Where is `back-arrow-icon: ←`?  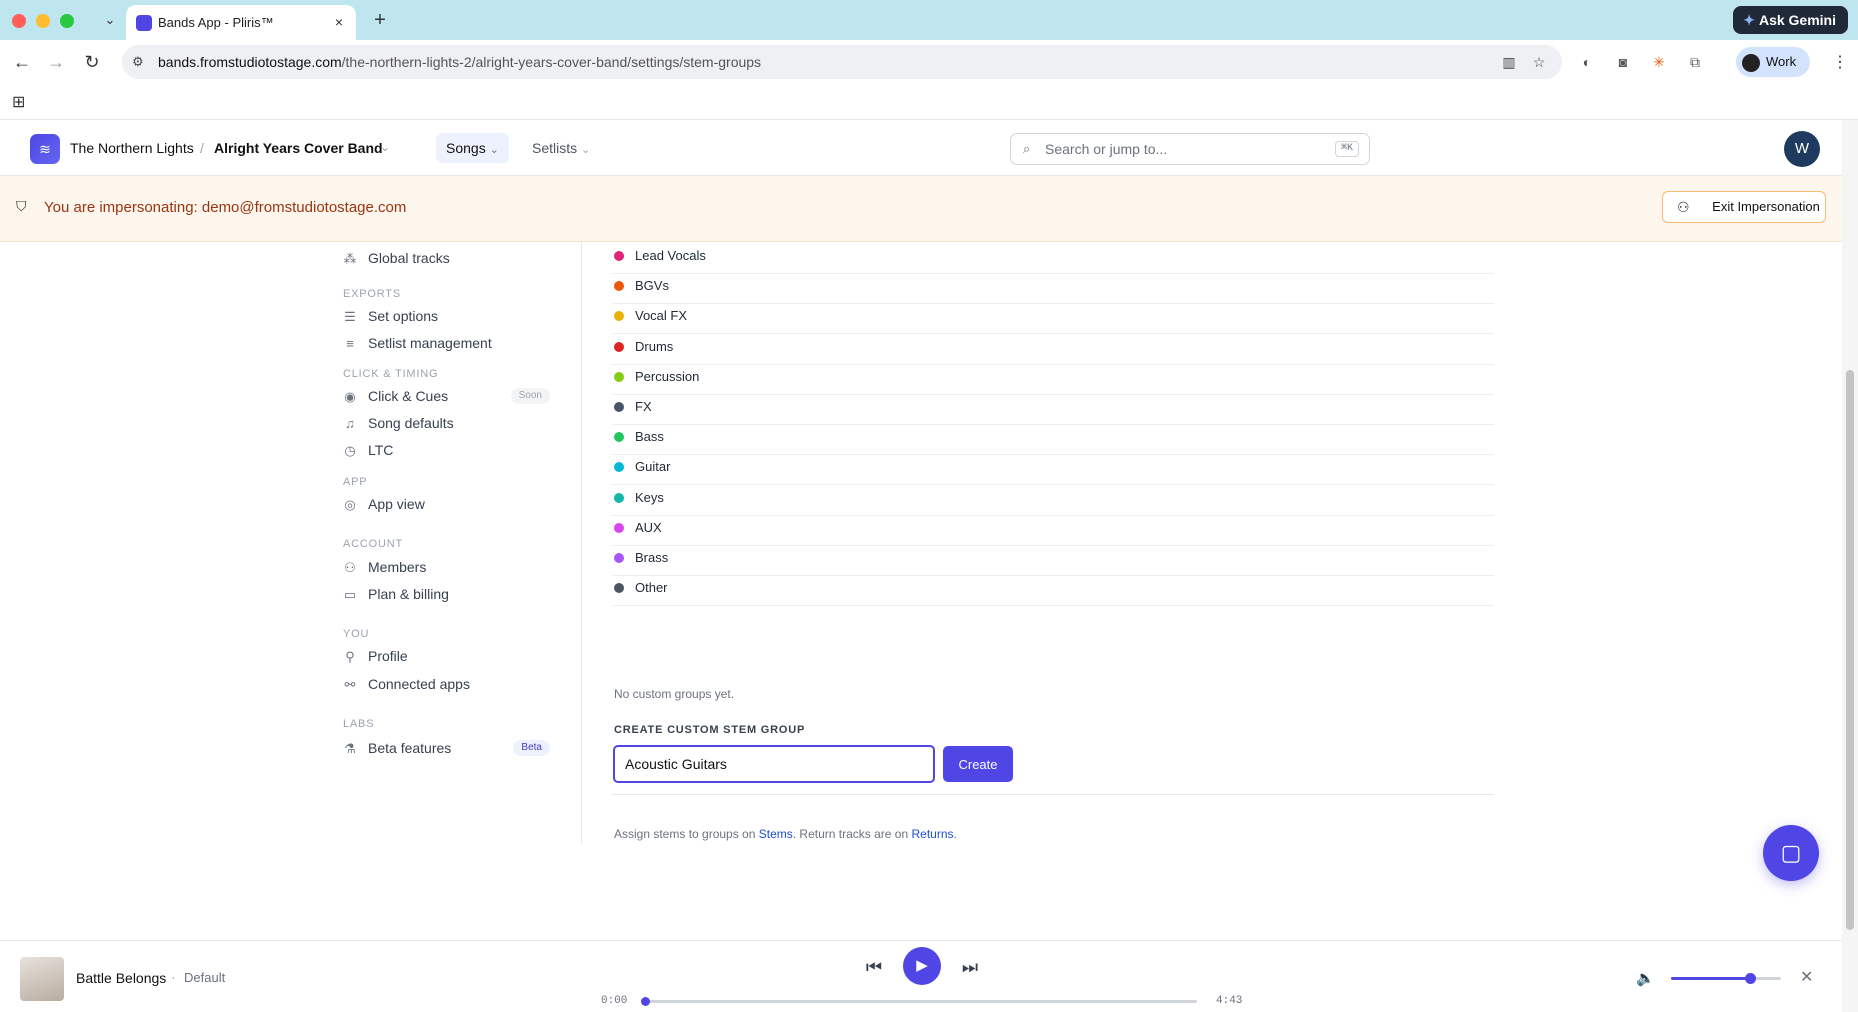
back-arrow-icon: ← is located at coordinates (22, 62).